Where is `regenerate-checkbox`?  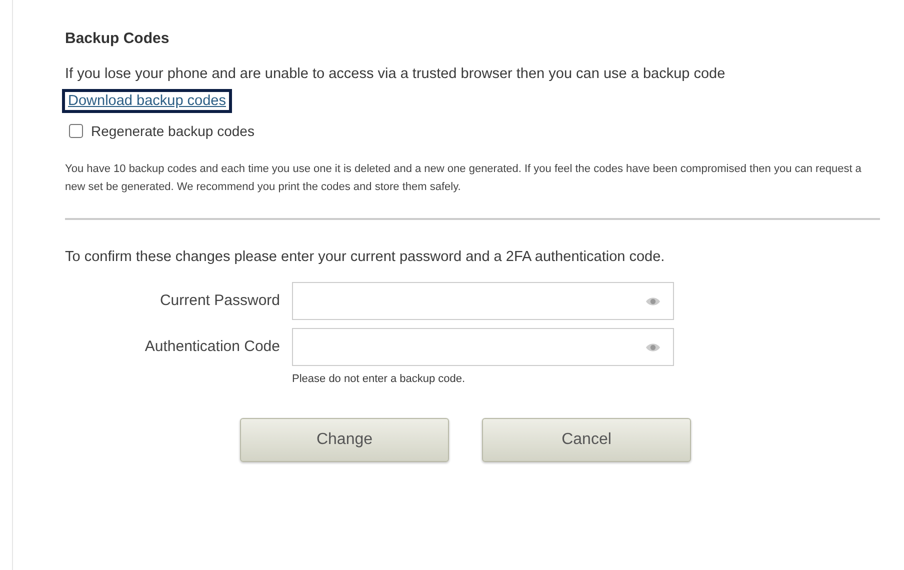
regenerate-checkbox is located at coordinates (76, 131).